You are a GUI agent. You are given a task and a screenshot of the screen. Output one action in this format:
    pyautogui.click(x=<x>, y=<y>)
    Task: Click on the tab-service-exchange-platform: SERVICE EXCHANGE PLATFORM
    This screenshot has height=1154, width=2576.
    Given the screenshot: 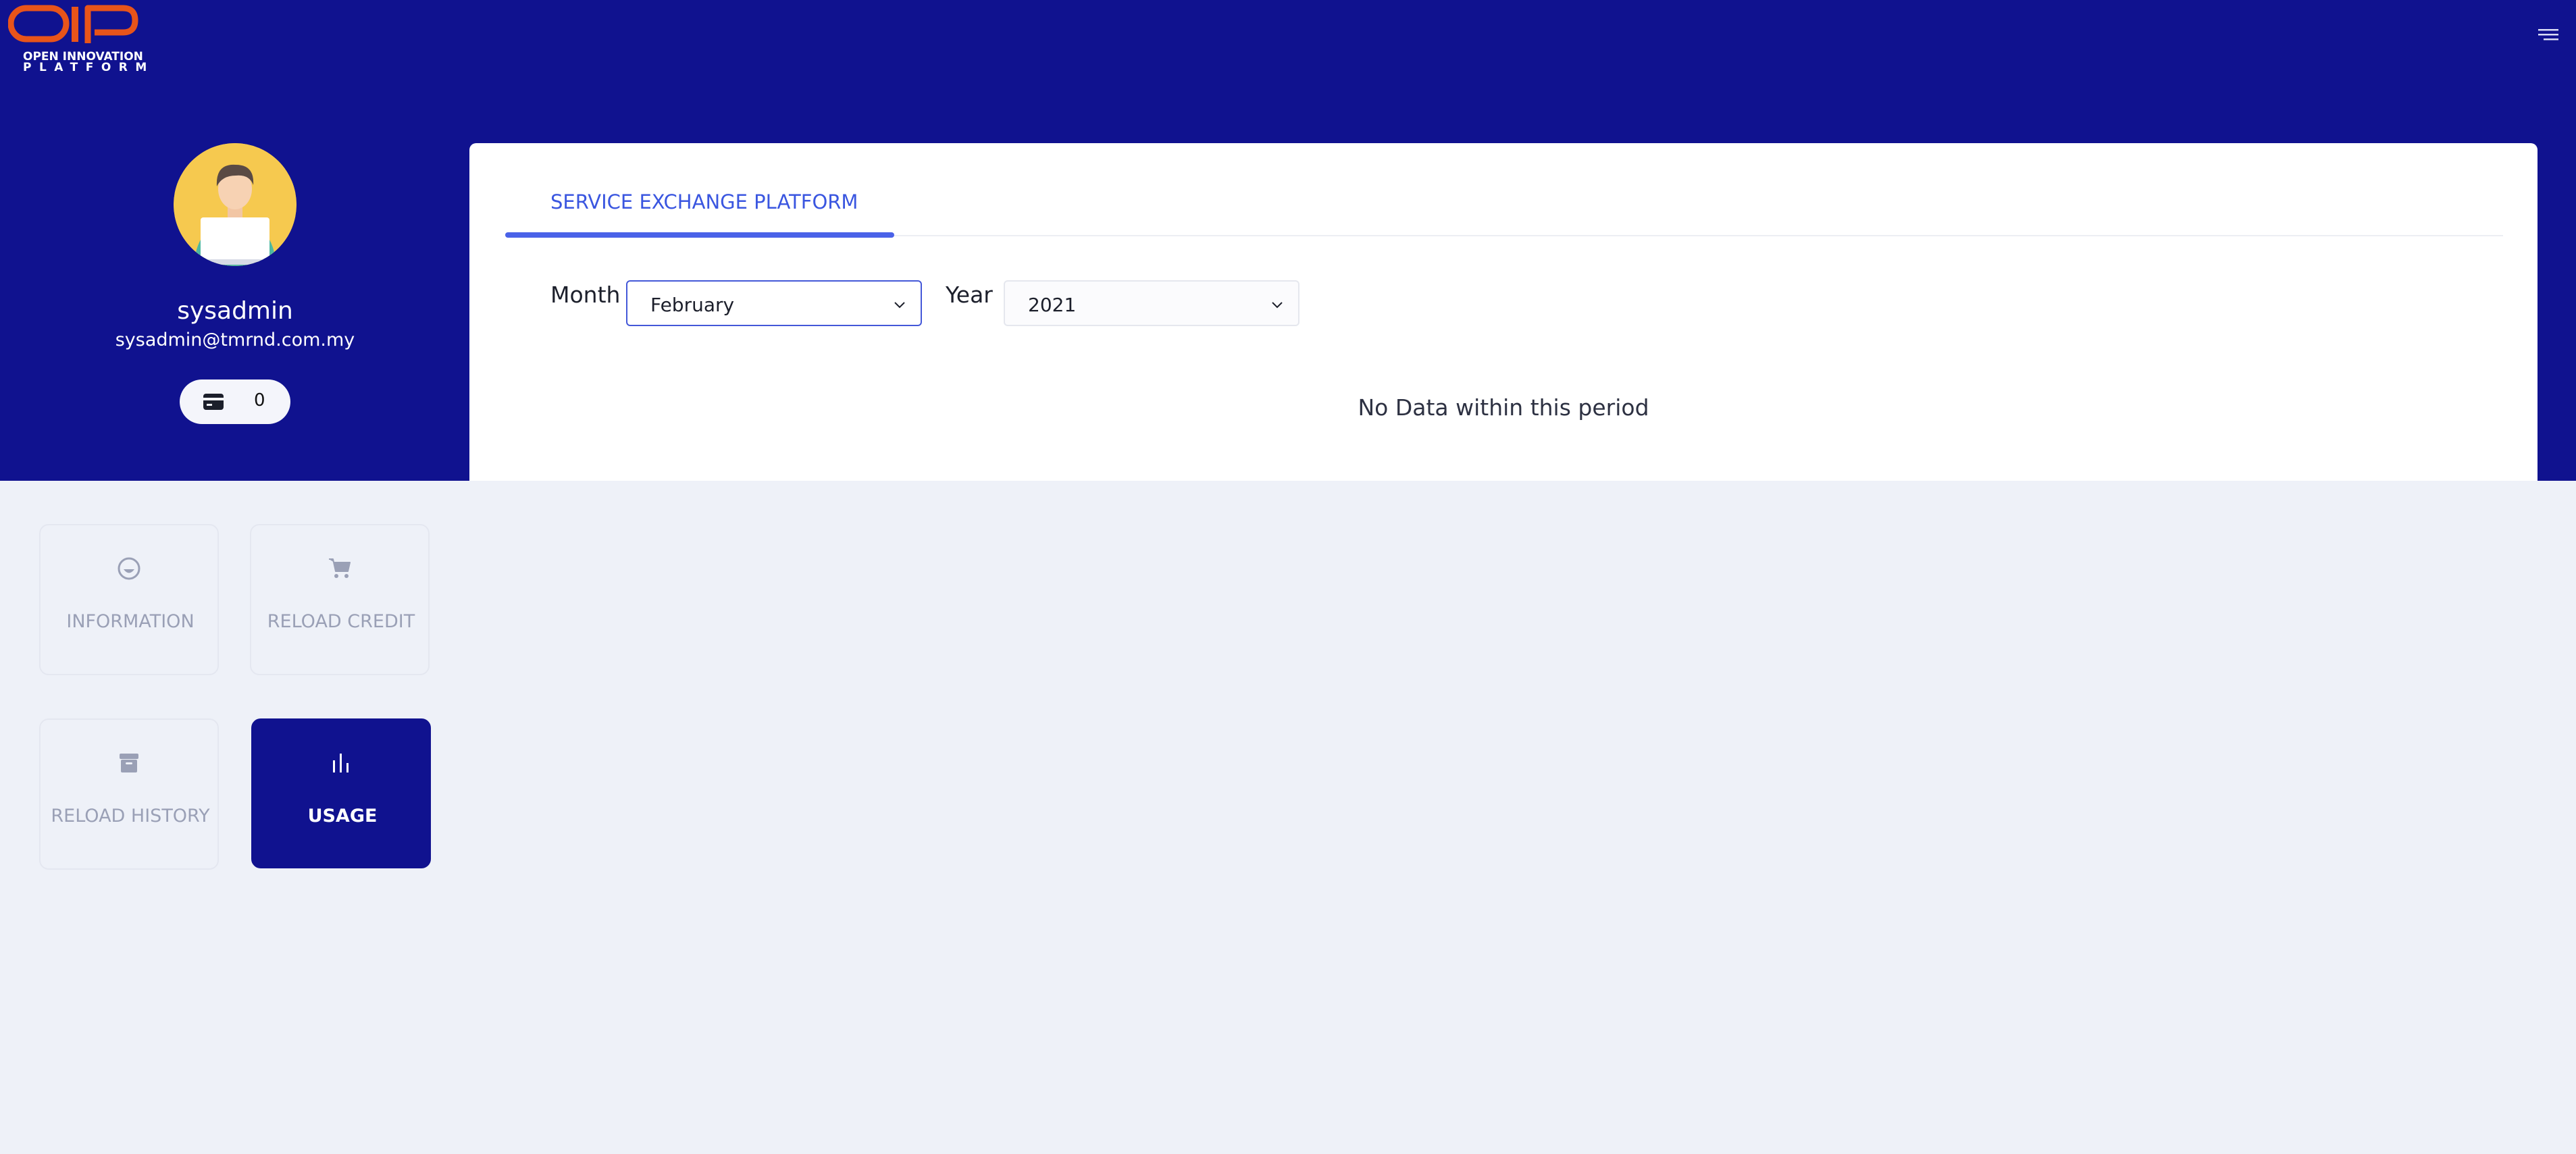 What is the action you would take?
    pyautogui.click(x=704, y=201)
    